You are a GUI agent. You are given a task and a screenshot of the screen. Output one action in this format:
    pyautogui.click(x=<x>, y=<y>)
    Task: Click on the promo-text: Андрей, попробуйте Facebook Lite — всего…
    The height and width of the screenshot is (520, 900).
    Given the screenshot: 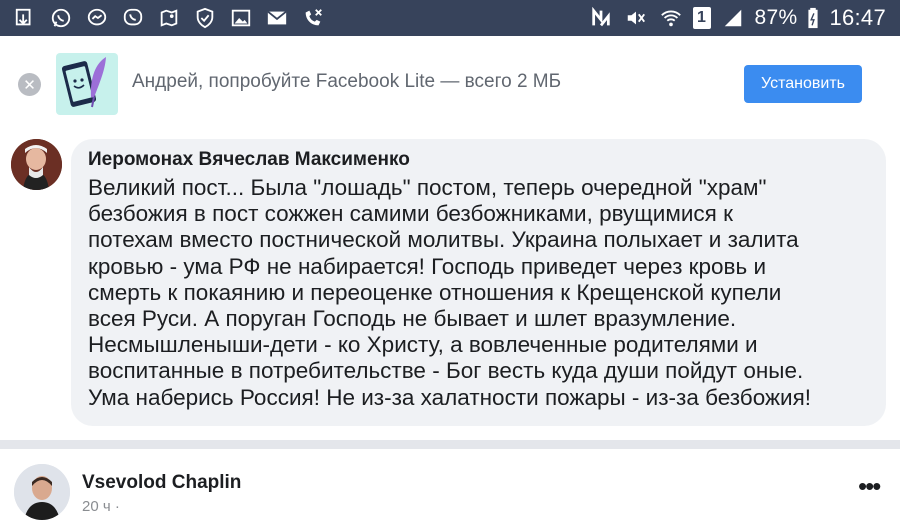 What is the action you would take?
    pyautogui.click(x=347, y=81)
    